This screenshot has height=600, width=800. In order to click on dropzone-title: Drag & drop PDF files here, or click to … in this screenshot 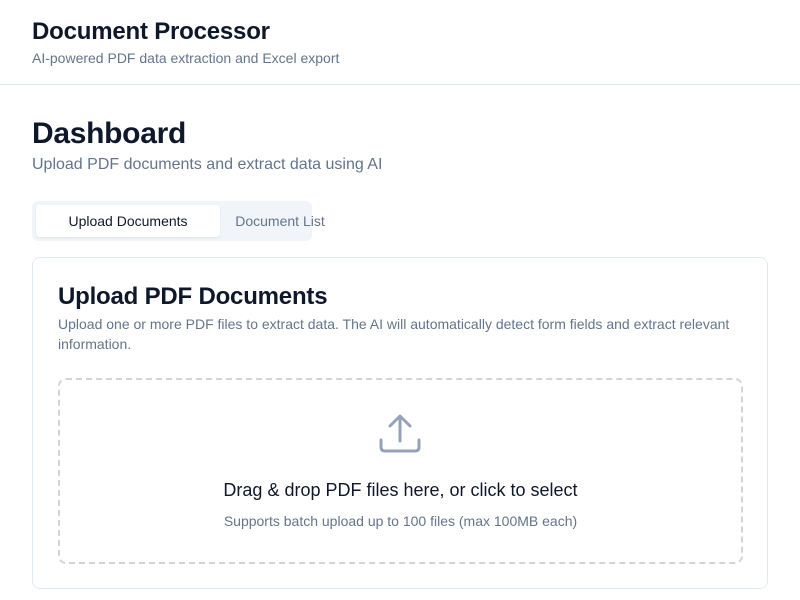, I will do `click(400, 490)`.